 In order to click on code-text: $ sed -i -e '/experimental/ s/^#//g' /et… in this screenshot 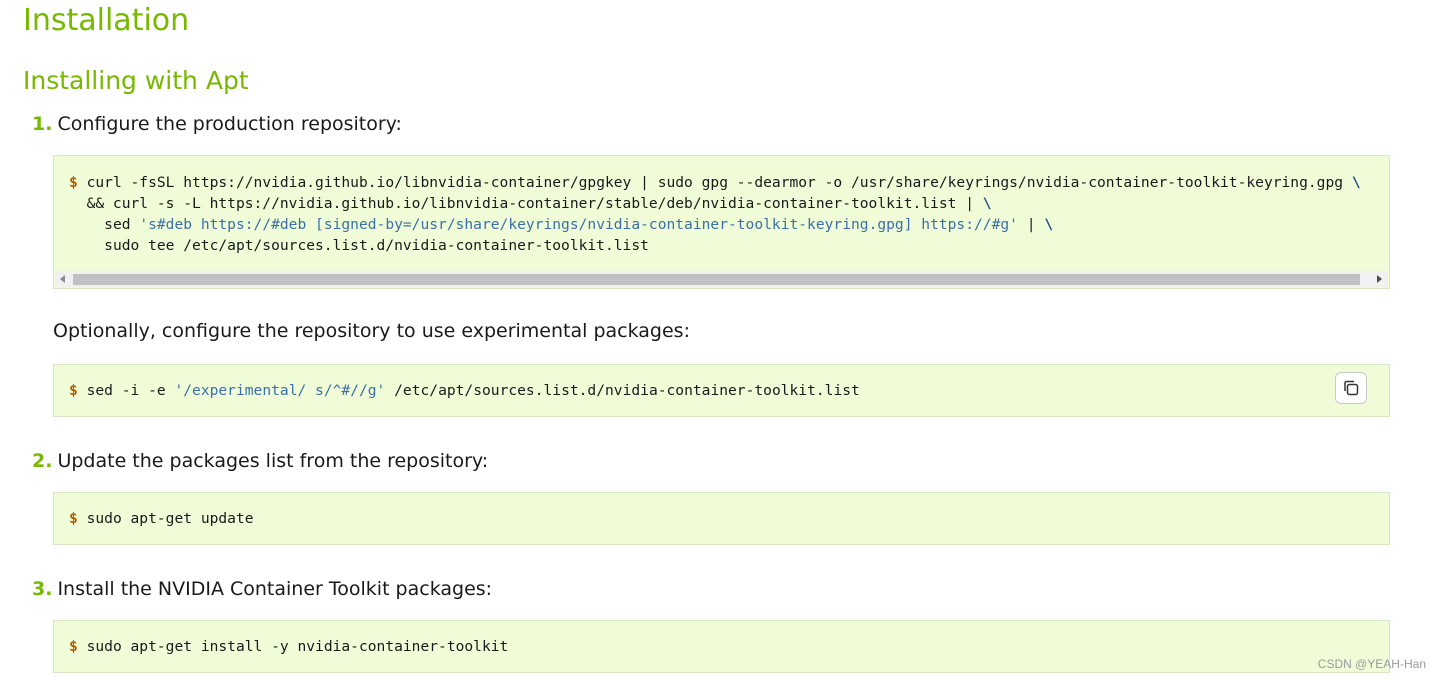, I will do `click(464, 390)`.